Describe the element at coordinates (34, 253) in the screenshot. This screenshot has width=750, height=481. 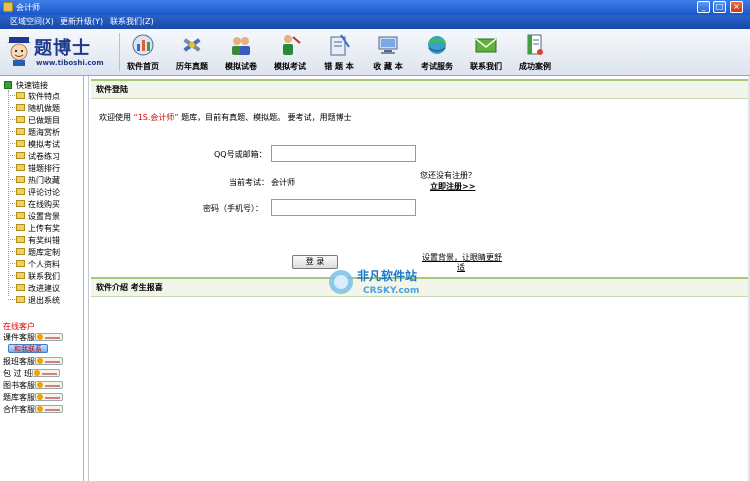
I see `sidebar-item-custom: 题库定制` at that location.